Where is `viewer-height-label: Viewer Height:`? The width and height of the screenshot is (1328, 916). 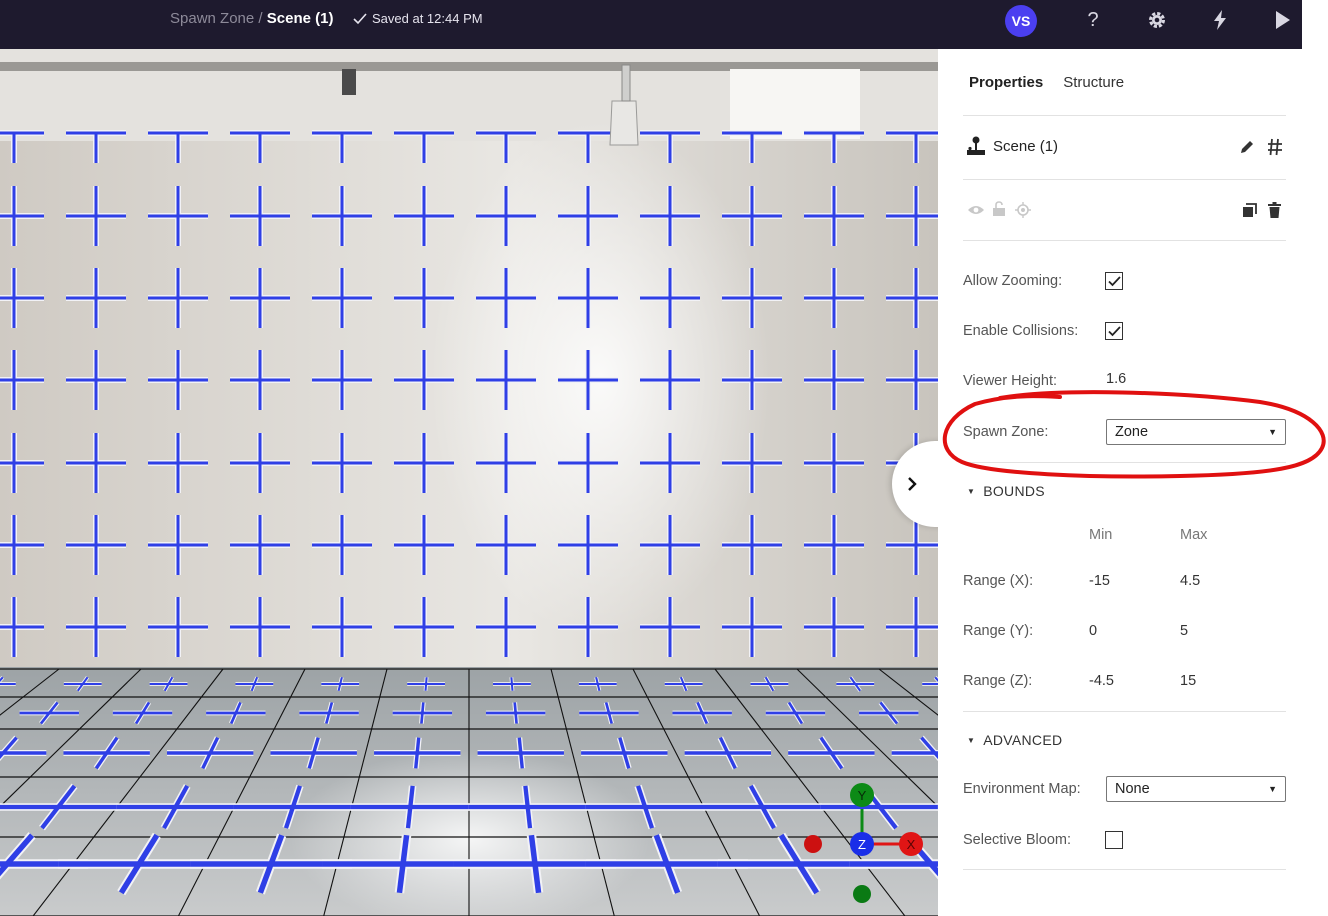
viewer-height-label: Viewer Height: is located at coordinates (1010, 381).